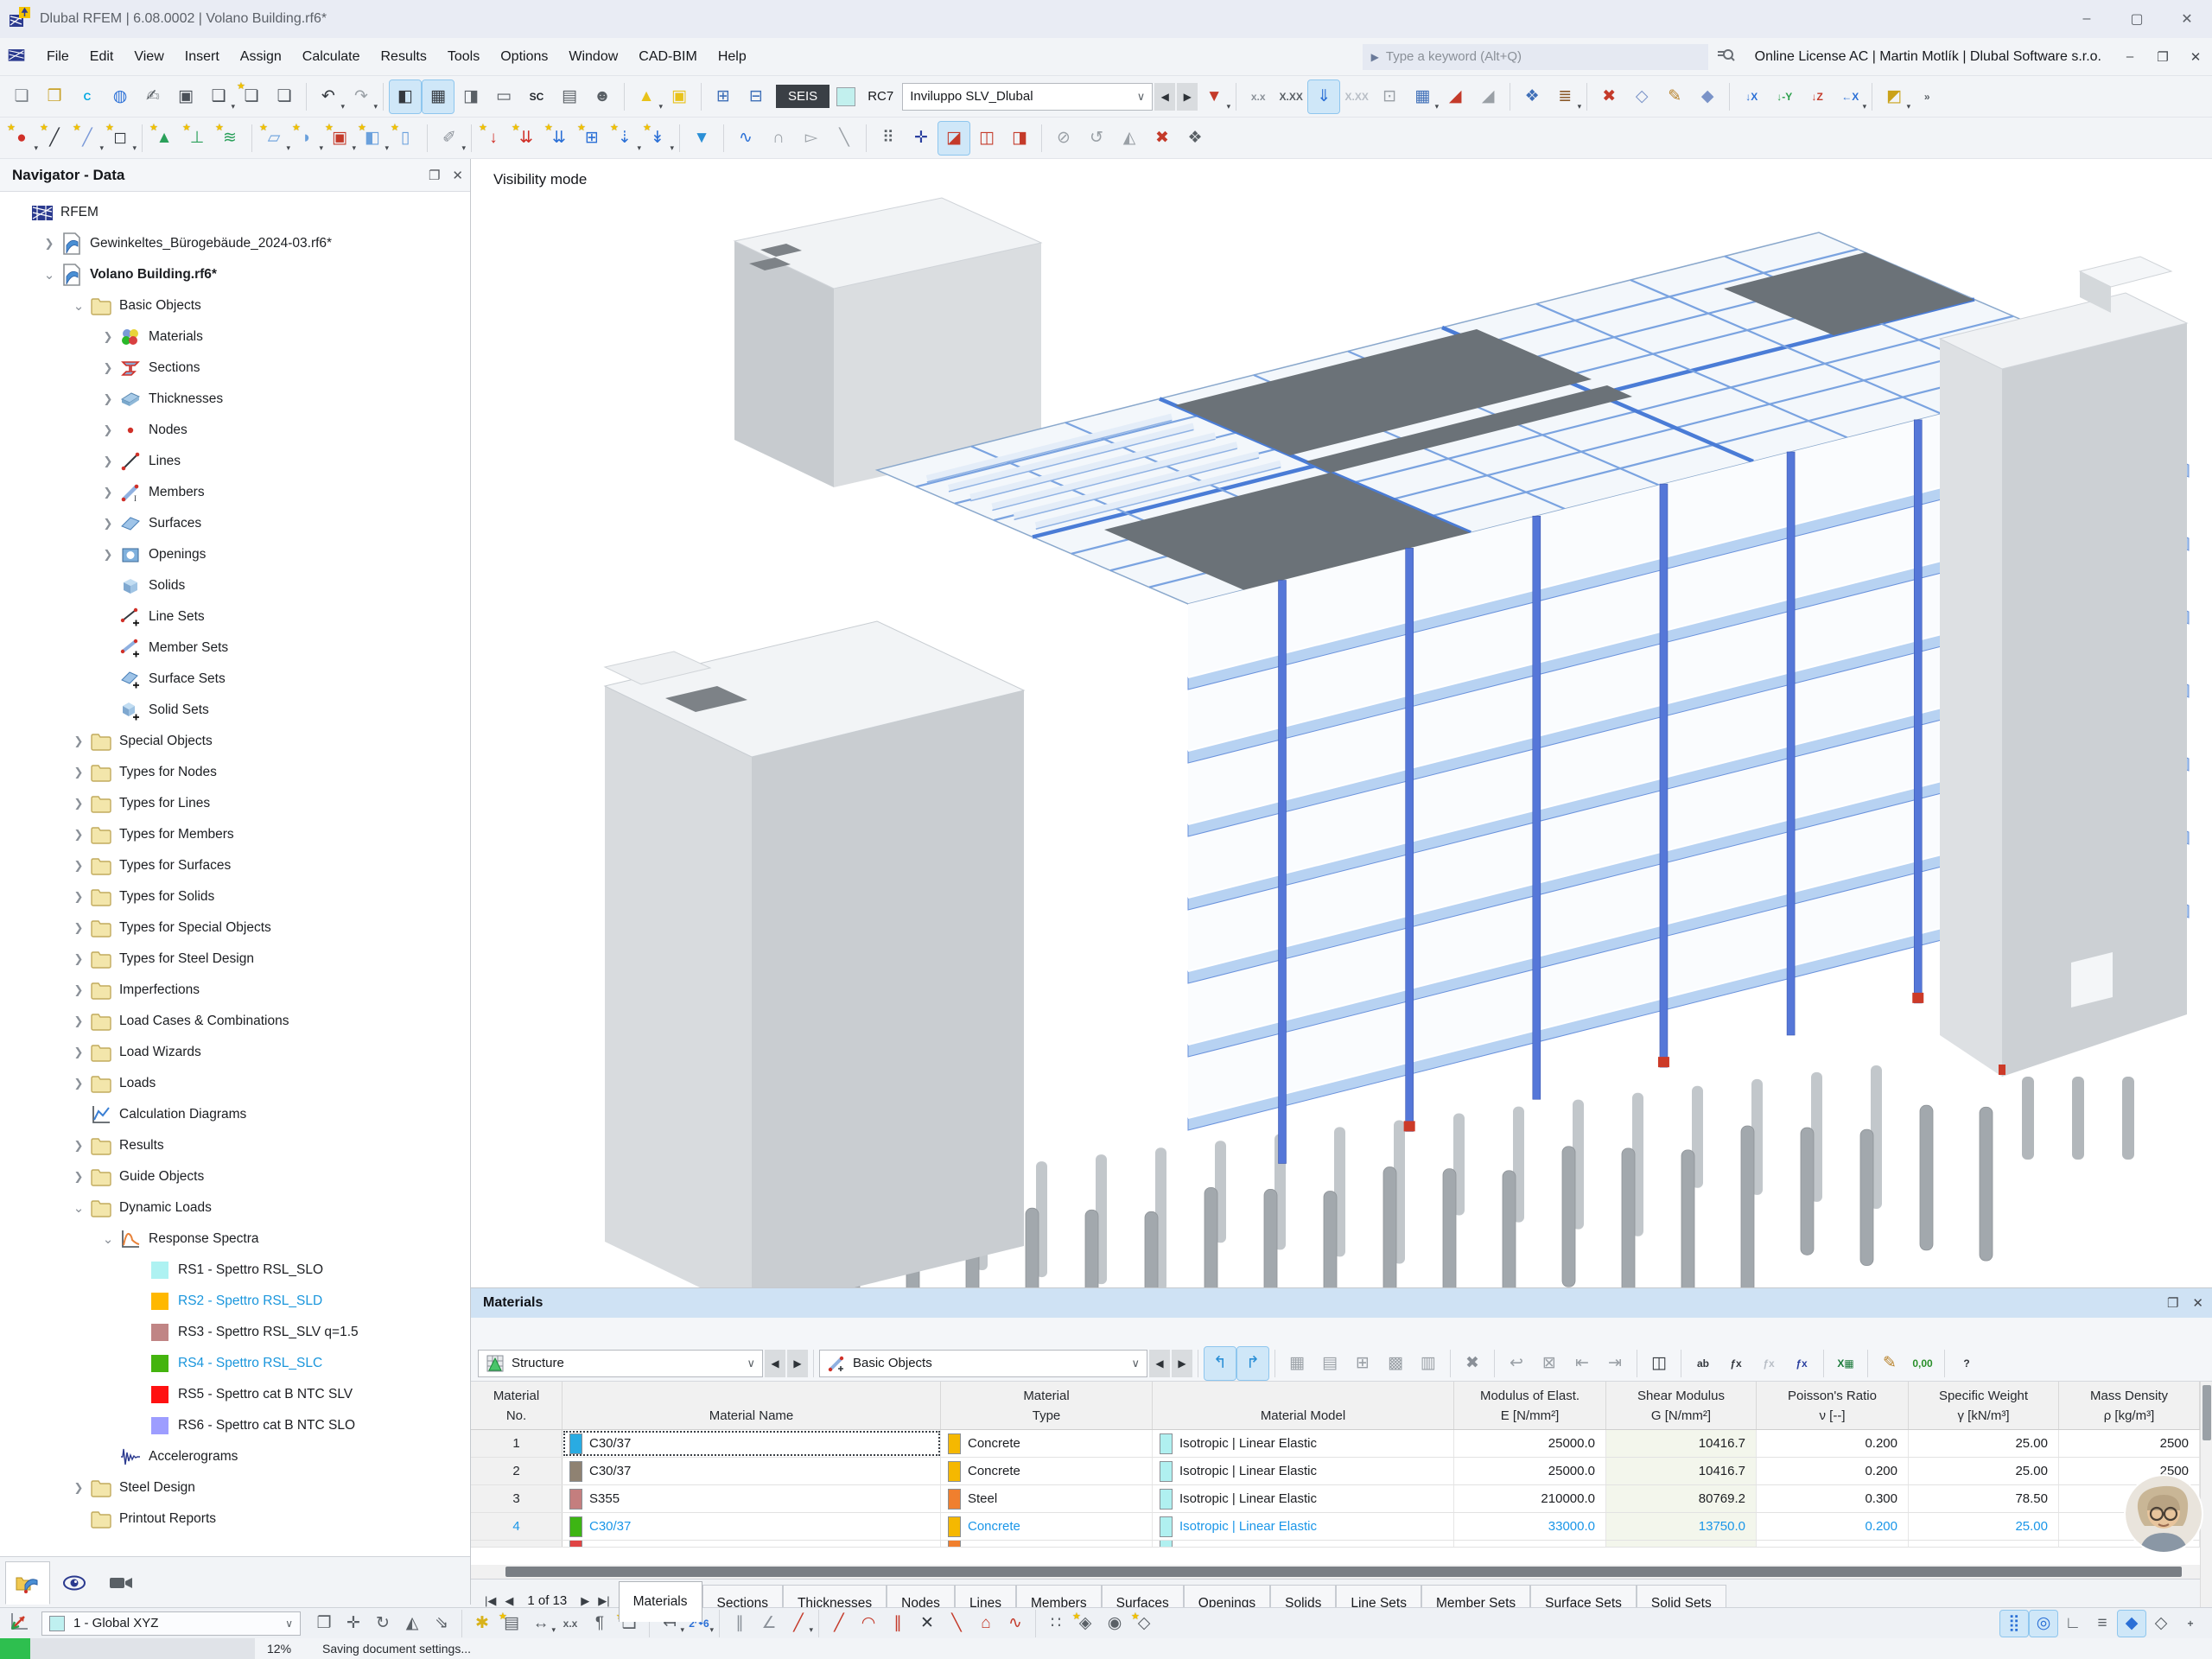 The image size is (2212, 1659). Describe the element at coordinates (202, 57) in the screenshot. I see `menu-insert: Insert` at that location.